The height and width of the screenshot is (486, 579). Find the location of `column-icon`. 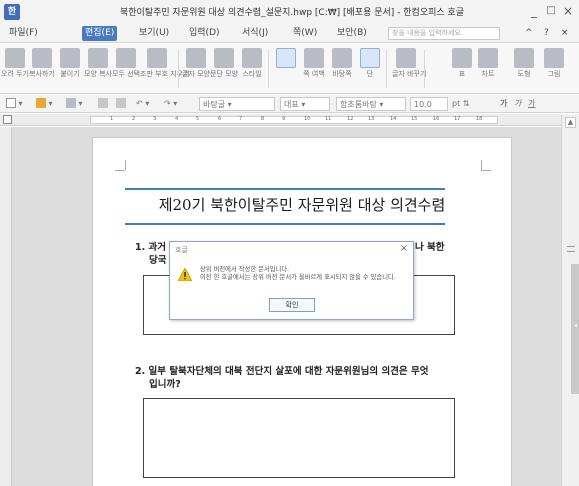

column-icon is located at coordinates (314, 58).